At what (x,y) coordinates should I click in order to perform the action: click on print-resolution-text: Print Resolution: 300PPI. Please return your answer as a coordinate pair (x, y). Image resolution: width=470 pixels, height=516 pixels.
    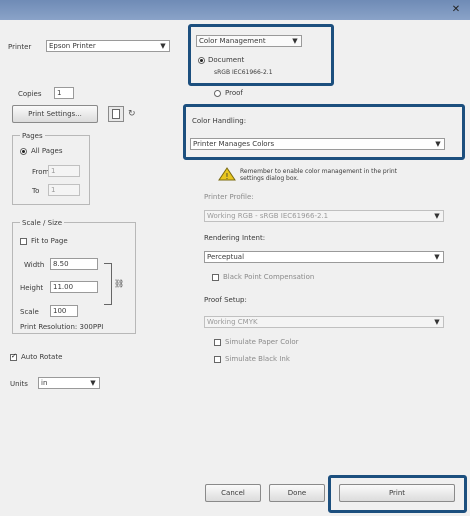
    Looking at the image, I should click on (62, 327).